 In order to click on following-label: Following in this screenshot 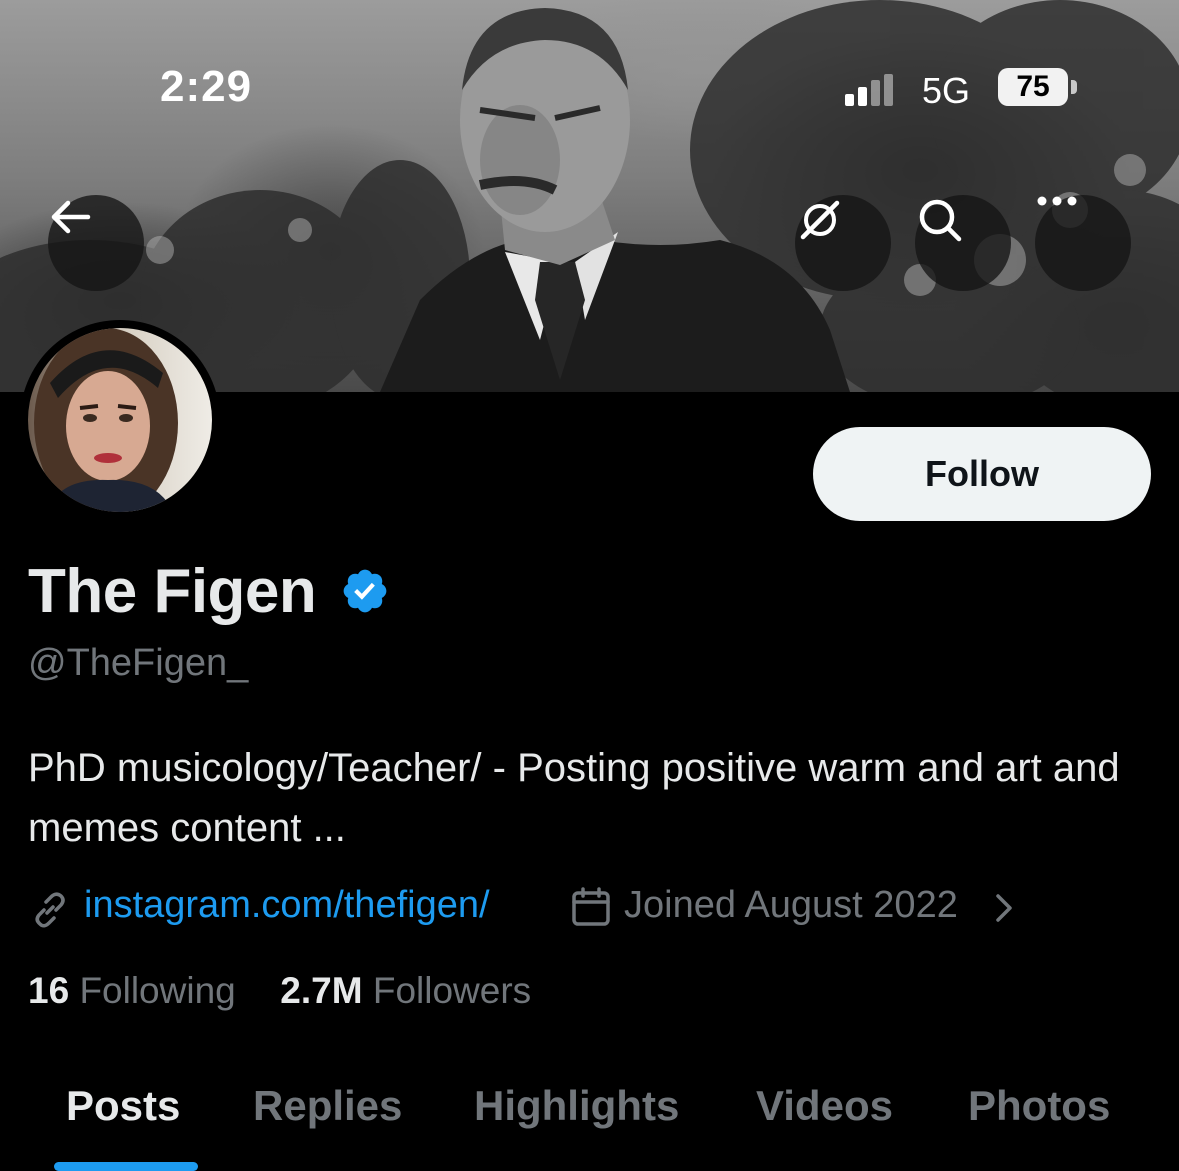, I will do `click(157, 990)`.